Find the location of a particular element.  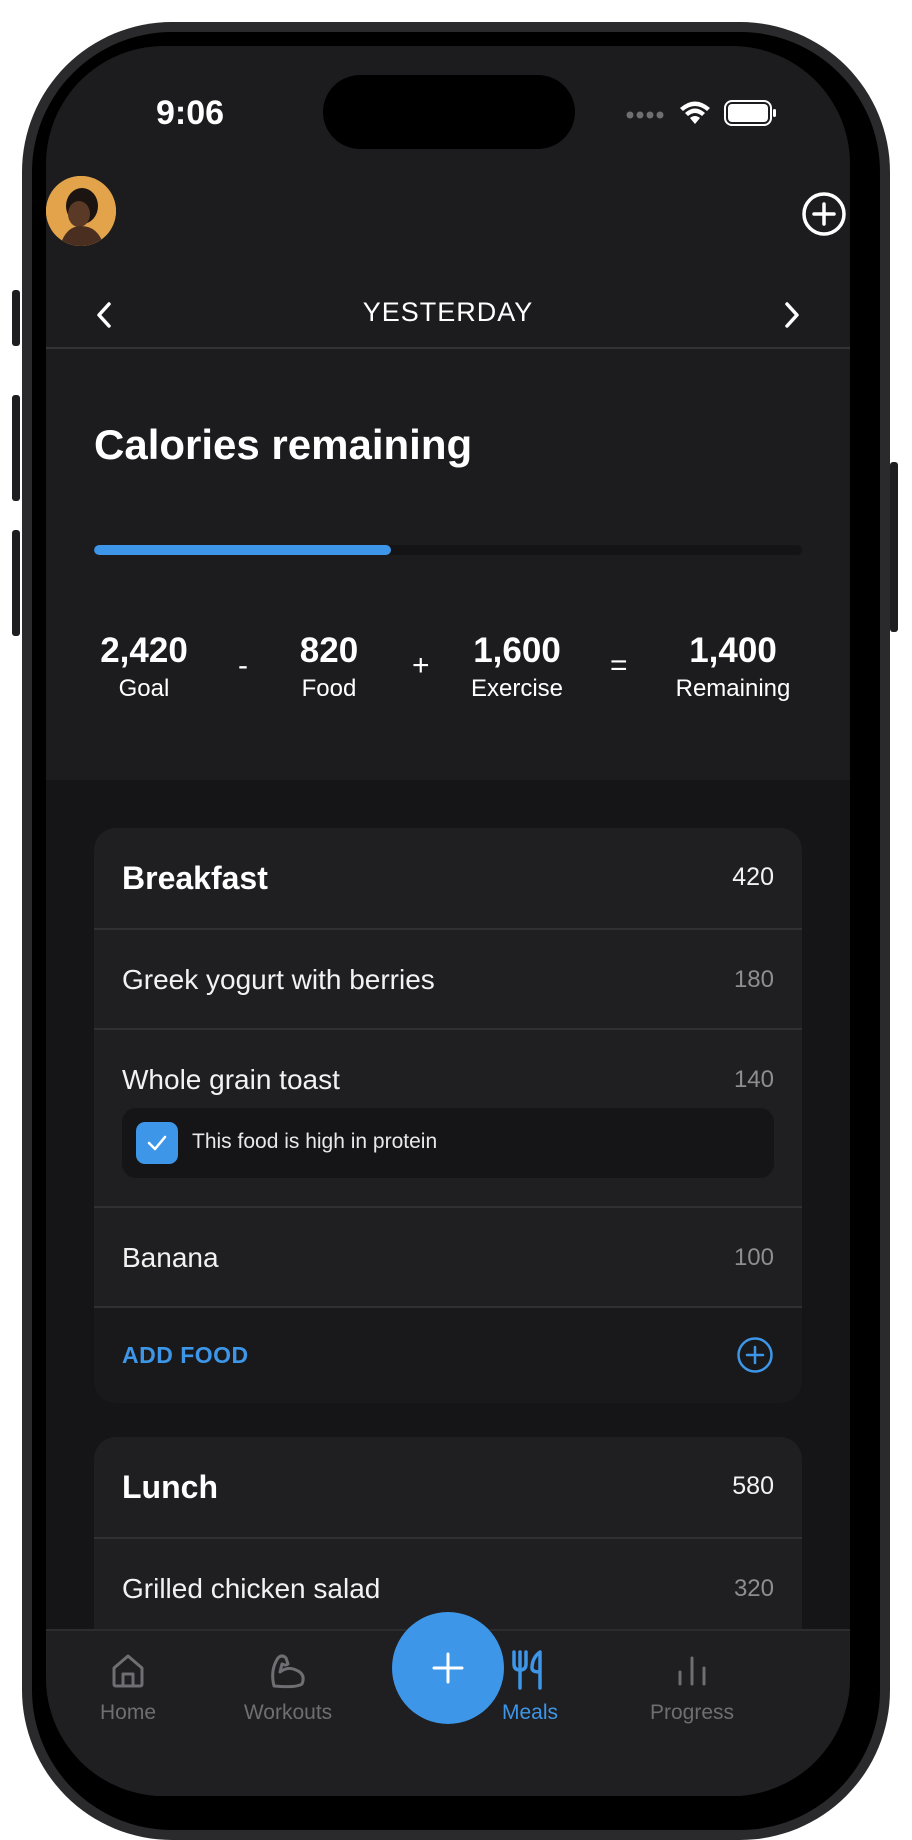

avatar is located at coordinates (81, 211).